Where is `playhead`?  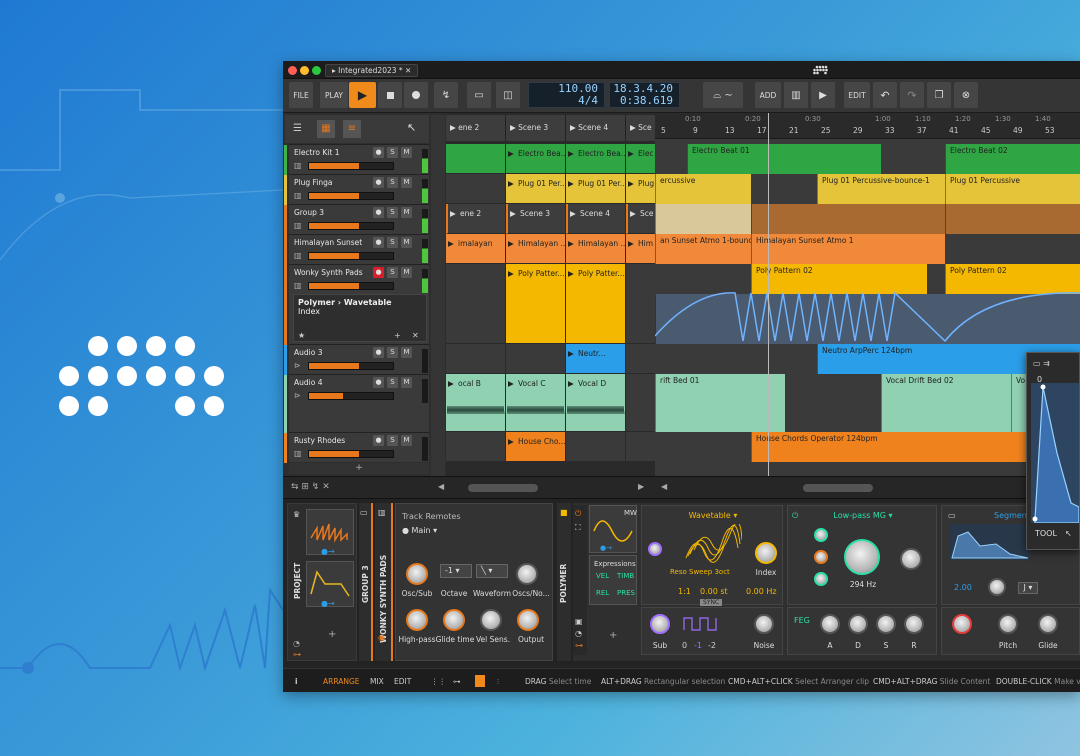 playhead is located at coordinates (768, 294).